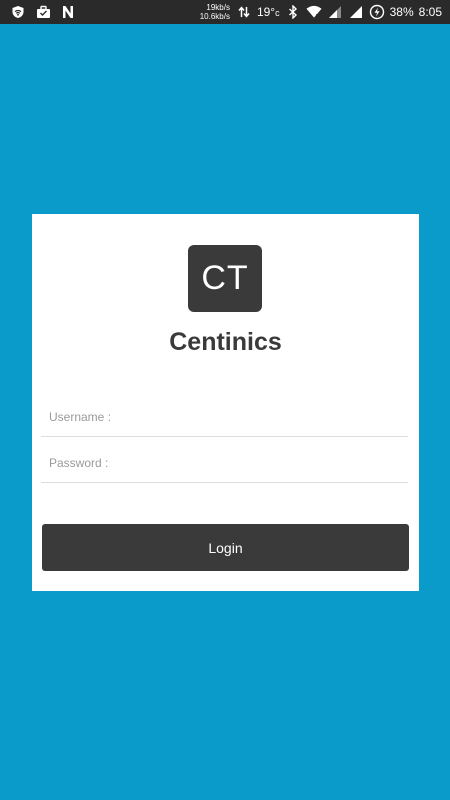 The height and width of the screenshot is (800, 450). I want to click on vpn-shield-icon, so click(18, 12).